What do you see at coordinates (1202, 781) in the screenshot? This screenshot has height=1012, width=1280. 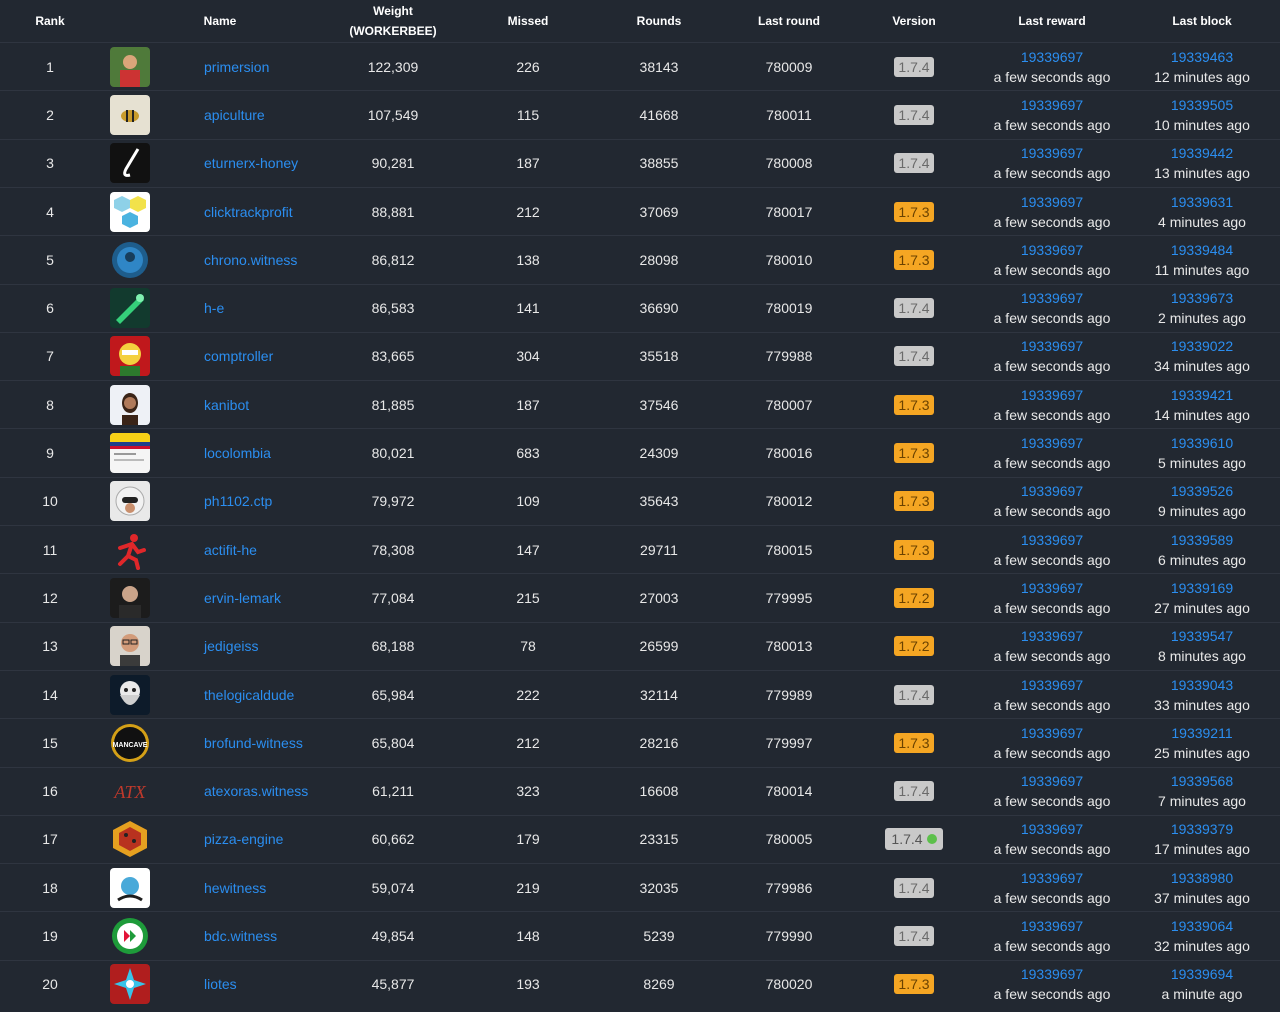 I see `last-block-link: 19339568` at bounding box center [1202, 781].